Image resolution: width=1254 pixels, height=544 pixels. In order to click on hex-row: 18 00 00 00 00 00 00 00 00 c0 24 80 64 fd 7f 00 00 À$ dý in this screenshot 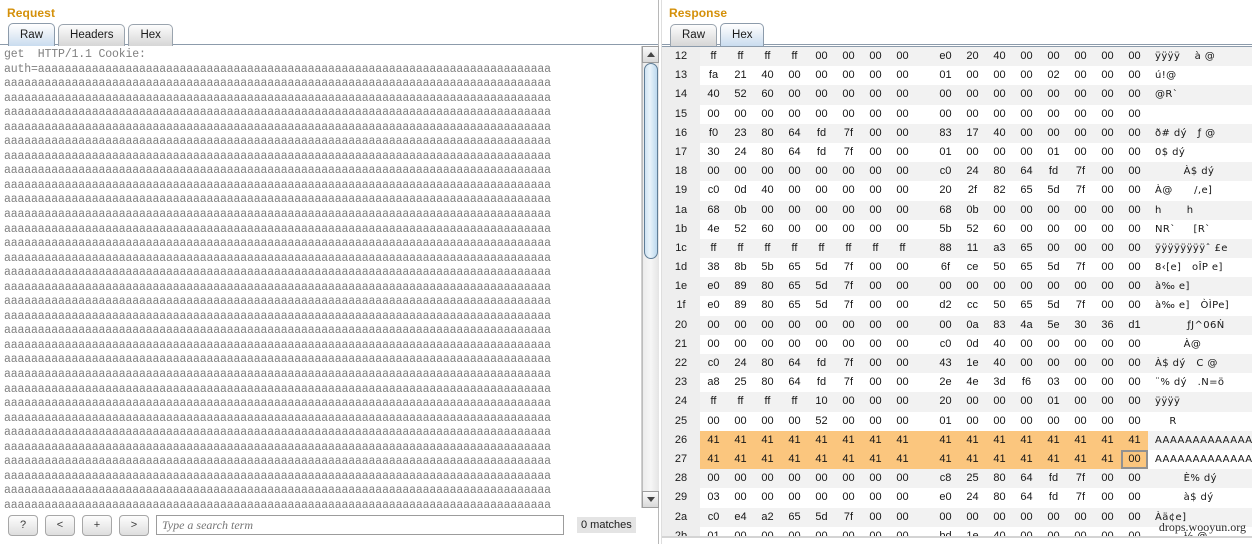, I will do `click(957, 172)`.